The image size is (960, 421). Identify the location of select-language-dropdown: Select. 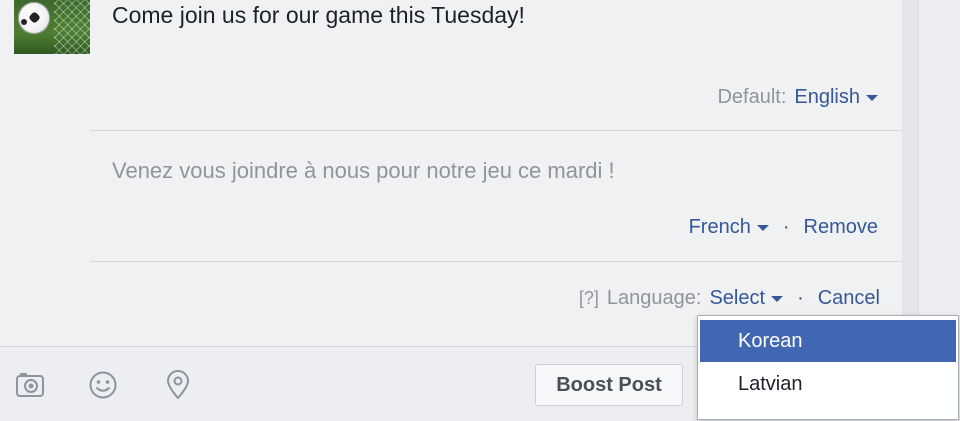
(746, 298).